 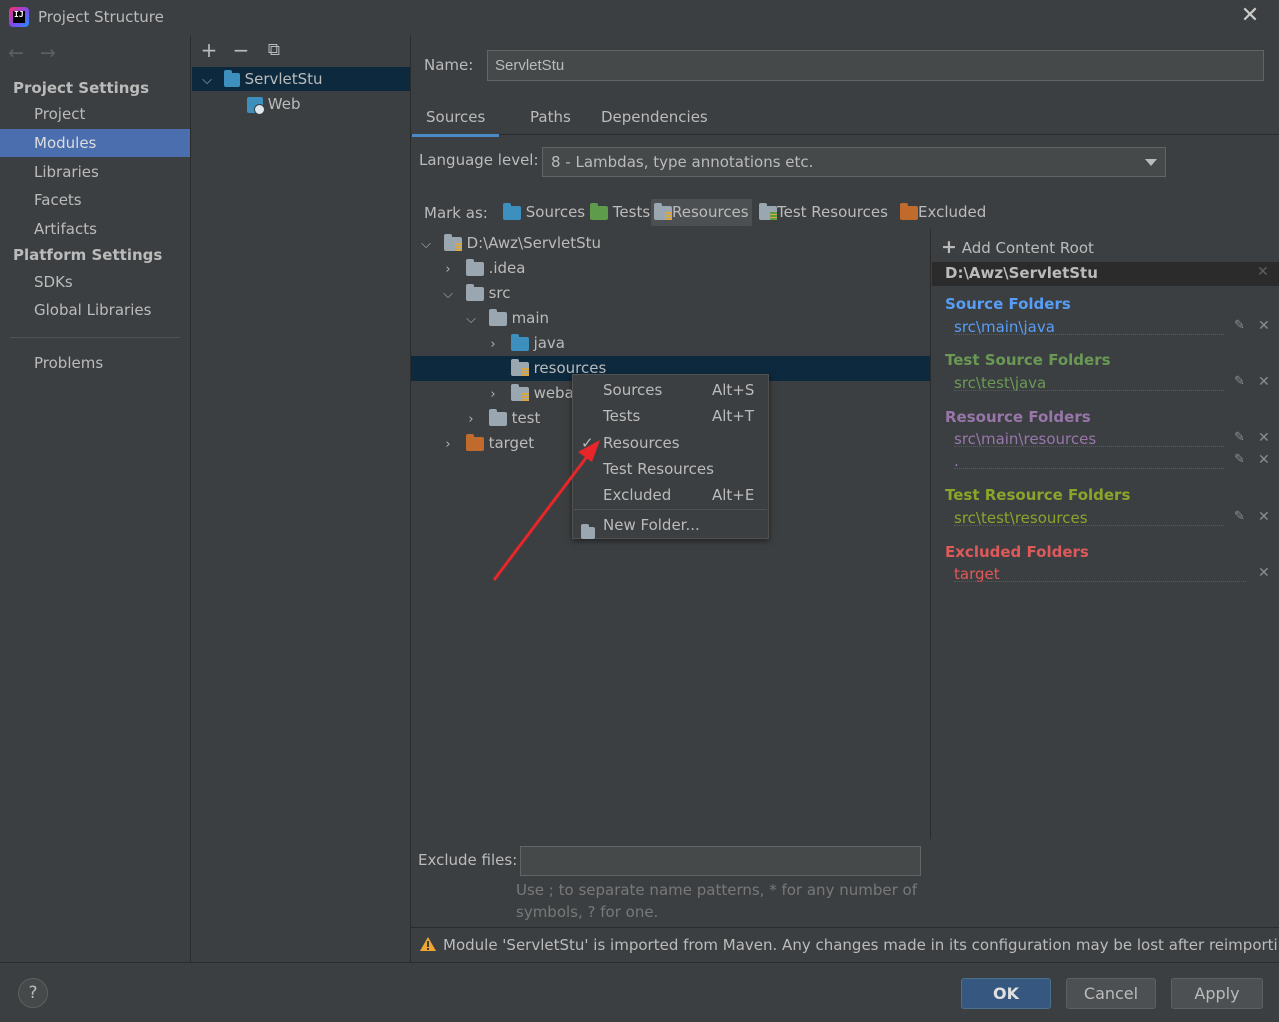 What do you see at coordinates (1250, 16) in the screenshot?
I see `close-icon: ✕` at bounding box center [1250, 16].